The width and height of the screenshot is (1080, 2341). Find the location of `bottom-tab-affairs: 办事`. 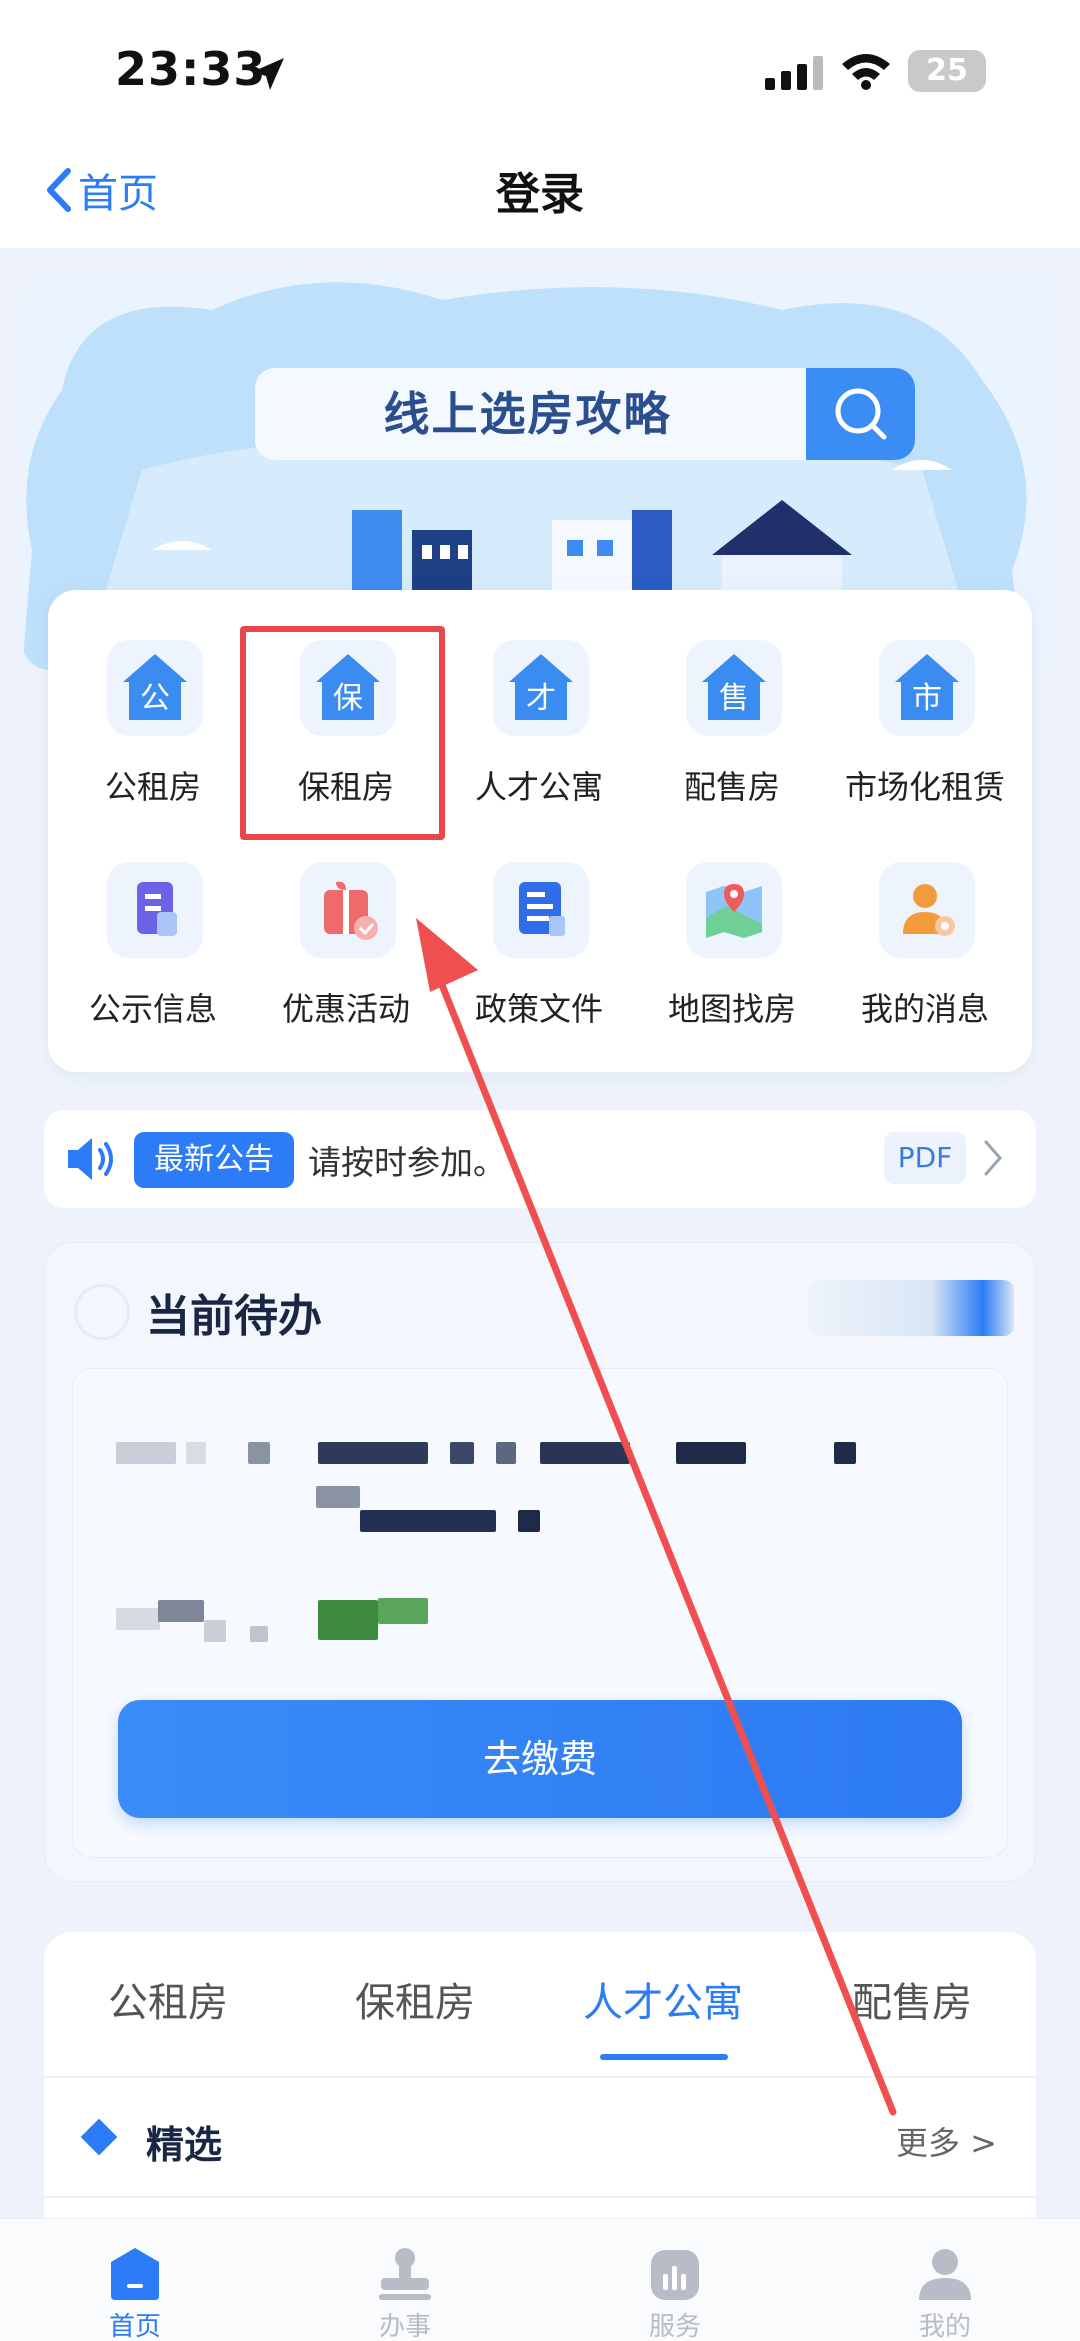

bottom-tab-affairs: 办事 is located at coordinates (405, 2292).